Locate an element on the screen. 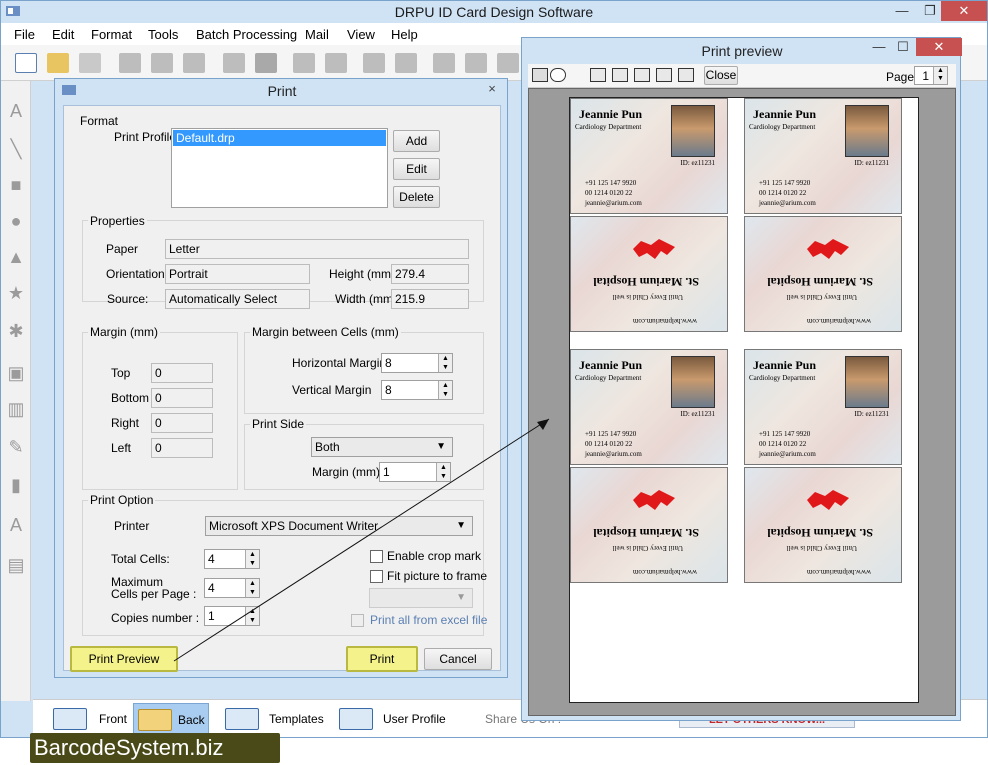  menu-batch-processing: Batch Processing is located at coordinates (246, 34).